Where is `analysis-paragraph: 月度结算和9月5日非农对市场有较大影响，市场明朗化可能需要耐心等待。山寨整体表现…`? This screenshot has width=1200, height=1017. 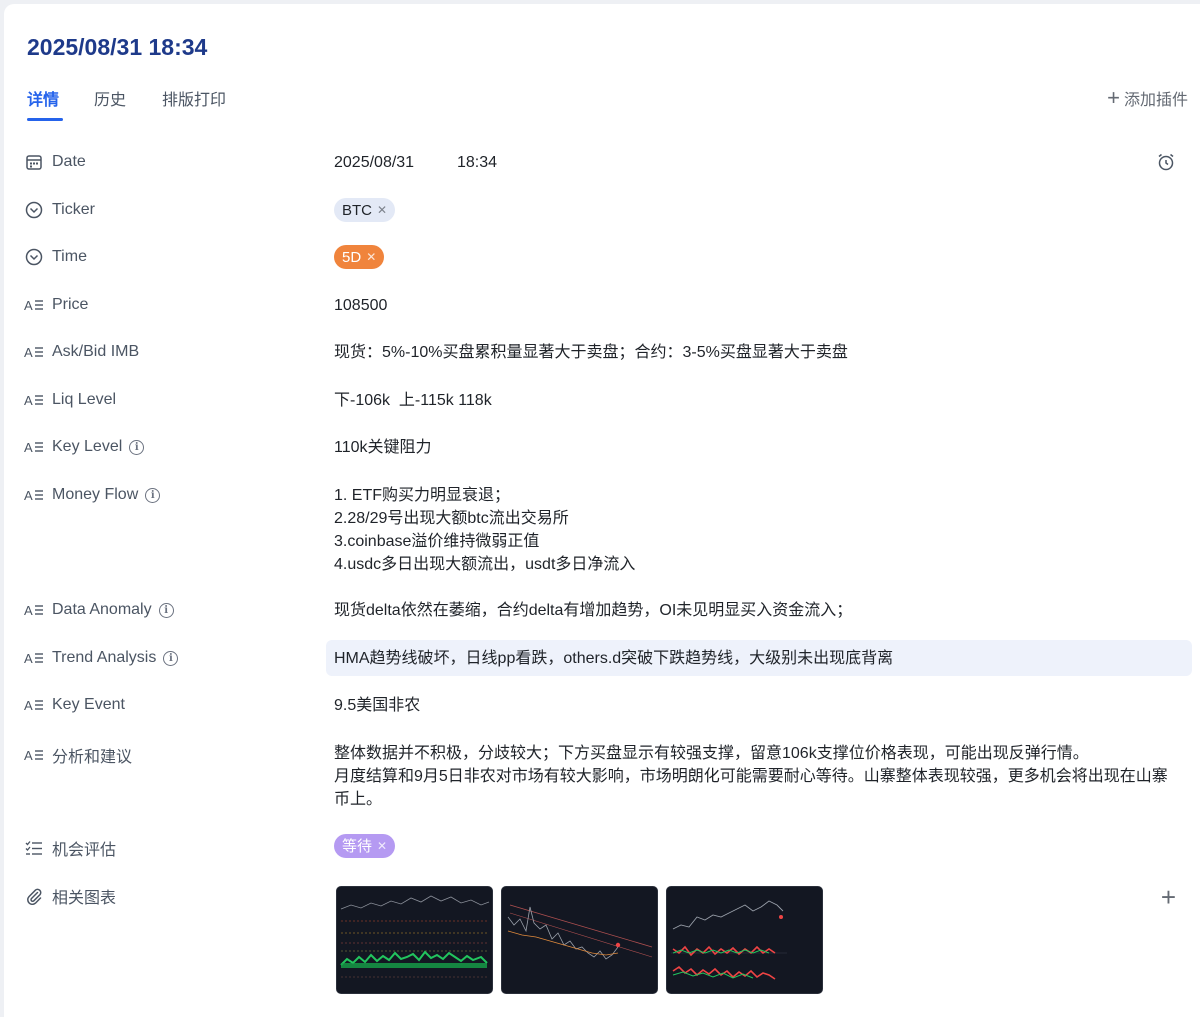
analysis-paragraph: 月度结算和9月5日非农对市场有较大影响，市场明朗化可能需要耐心等待。山寨整体表现… is located at coordinates (751, 788).